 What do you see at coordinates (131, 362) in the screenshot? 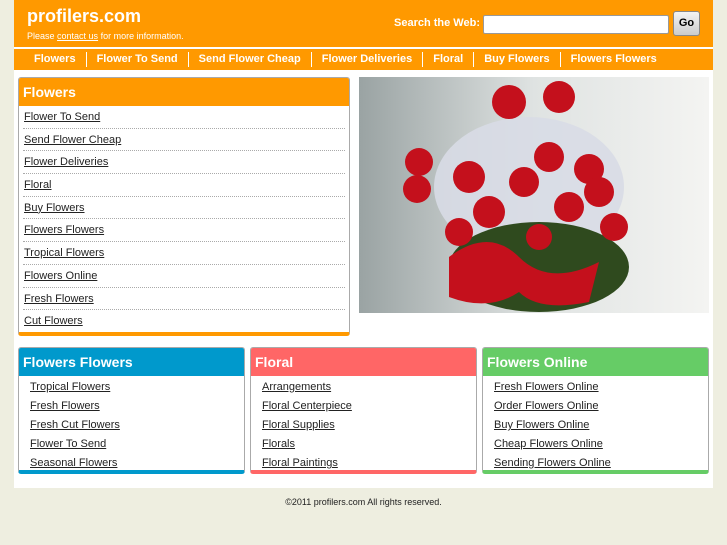
I see `box-title: Flowers Flowers` at bounding box center [131, 362].